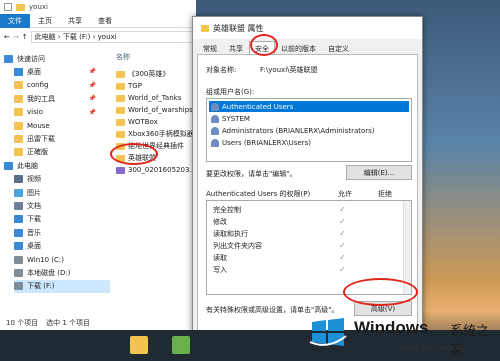 The width and height of the screenshot is (500, 361). I want to click on nav-item: 此电脑, so click(57, 165).